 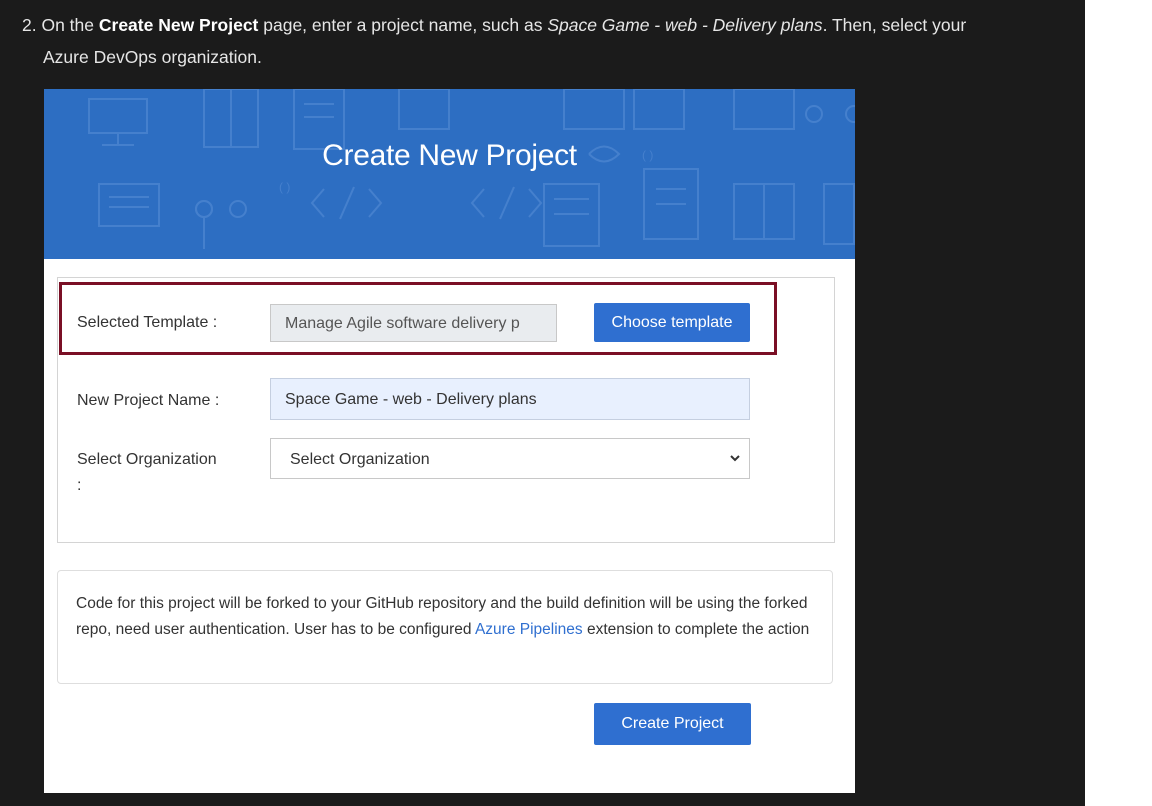 I want to click on selected-template-field: Manage Agile software delivery p, so click(x=413, y=323).